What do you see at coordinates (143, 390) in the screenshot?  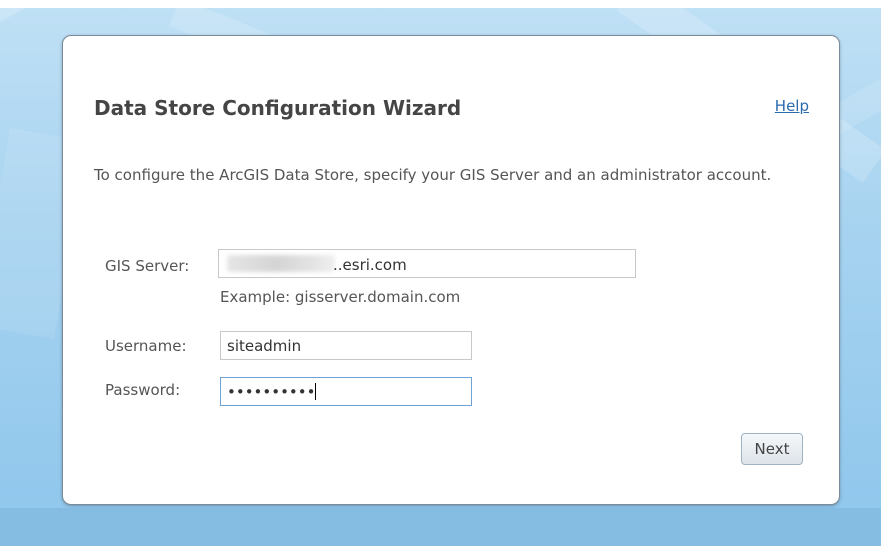 I see `password-label: Password:` at bounding box center [143, 390].